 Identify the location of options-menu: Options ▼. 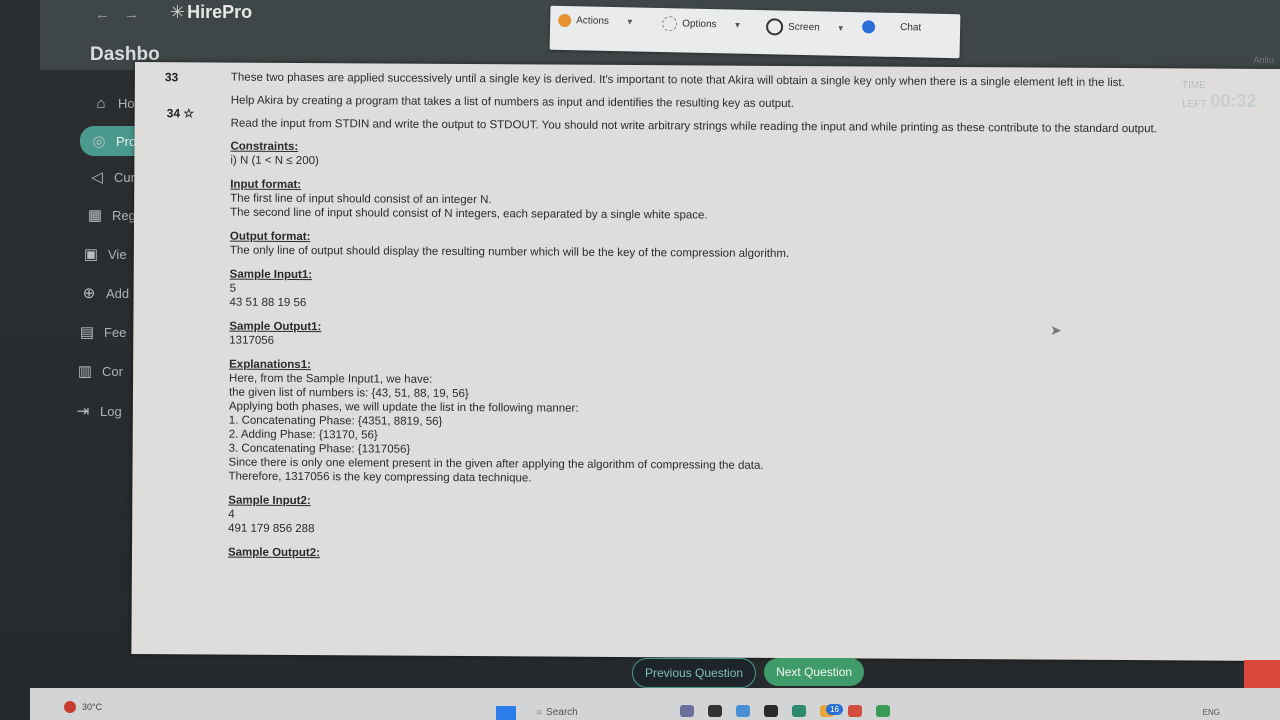
(701, 24).